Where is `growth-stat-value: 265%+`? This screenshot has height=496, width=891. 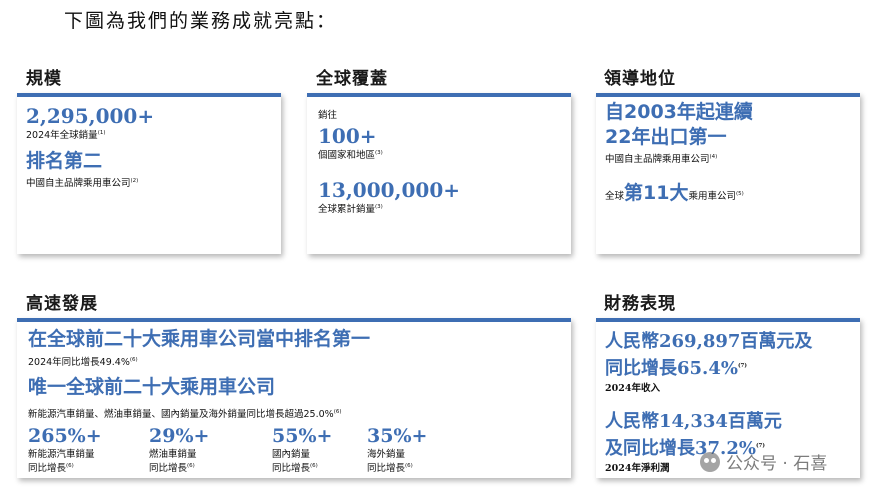
growth-stat-value: 265%+ is located at coordinates (65, 436).